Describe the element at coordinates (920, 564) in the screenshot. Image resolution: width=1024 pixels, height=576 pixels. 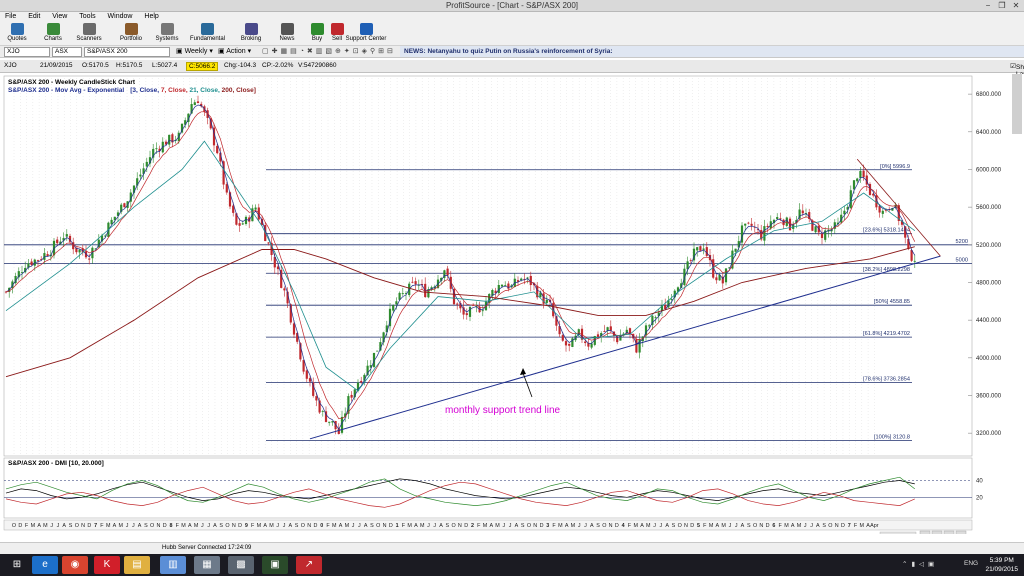
I see `system-tray-icons: ⌃▮◁▣` at that location.